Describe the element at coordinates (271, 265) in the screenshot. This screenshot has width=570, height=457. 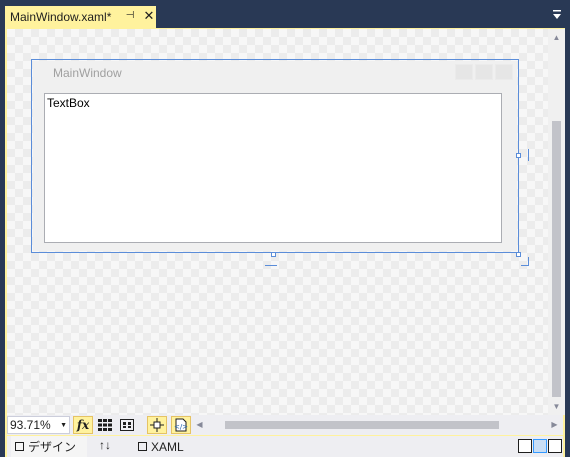
I see `guide-bottom` at that location.